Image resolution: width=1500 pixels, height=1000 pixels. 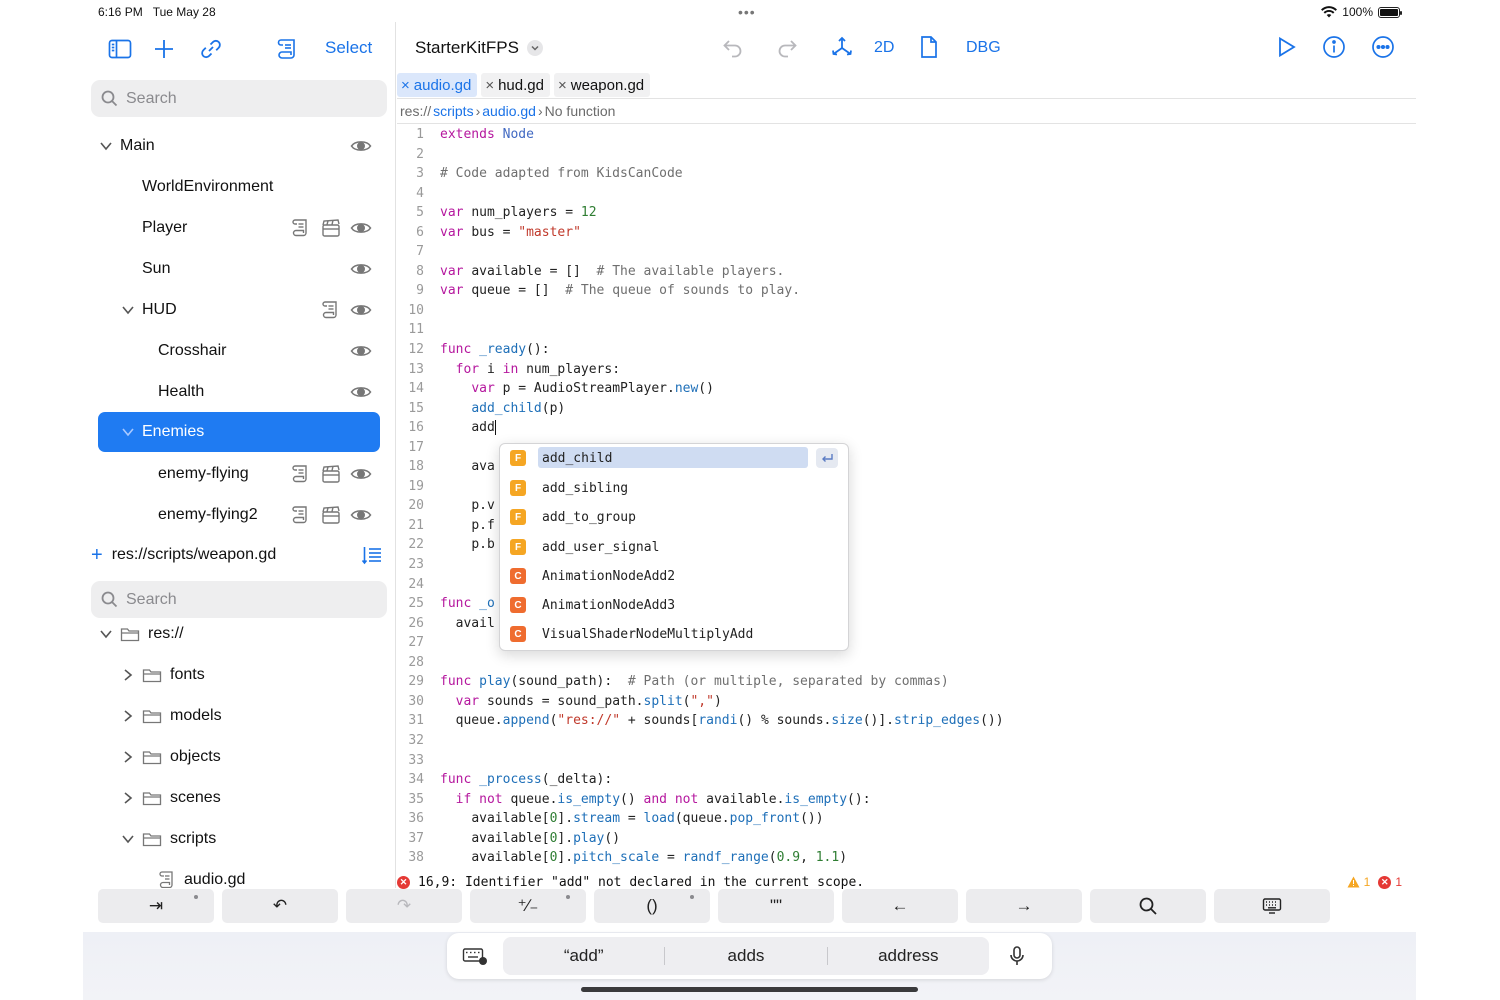 I want to click on autocomplete-item: F add_child, so click(x=674, y=458).